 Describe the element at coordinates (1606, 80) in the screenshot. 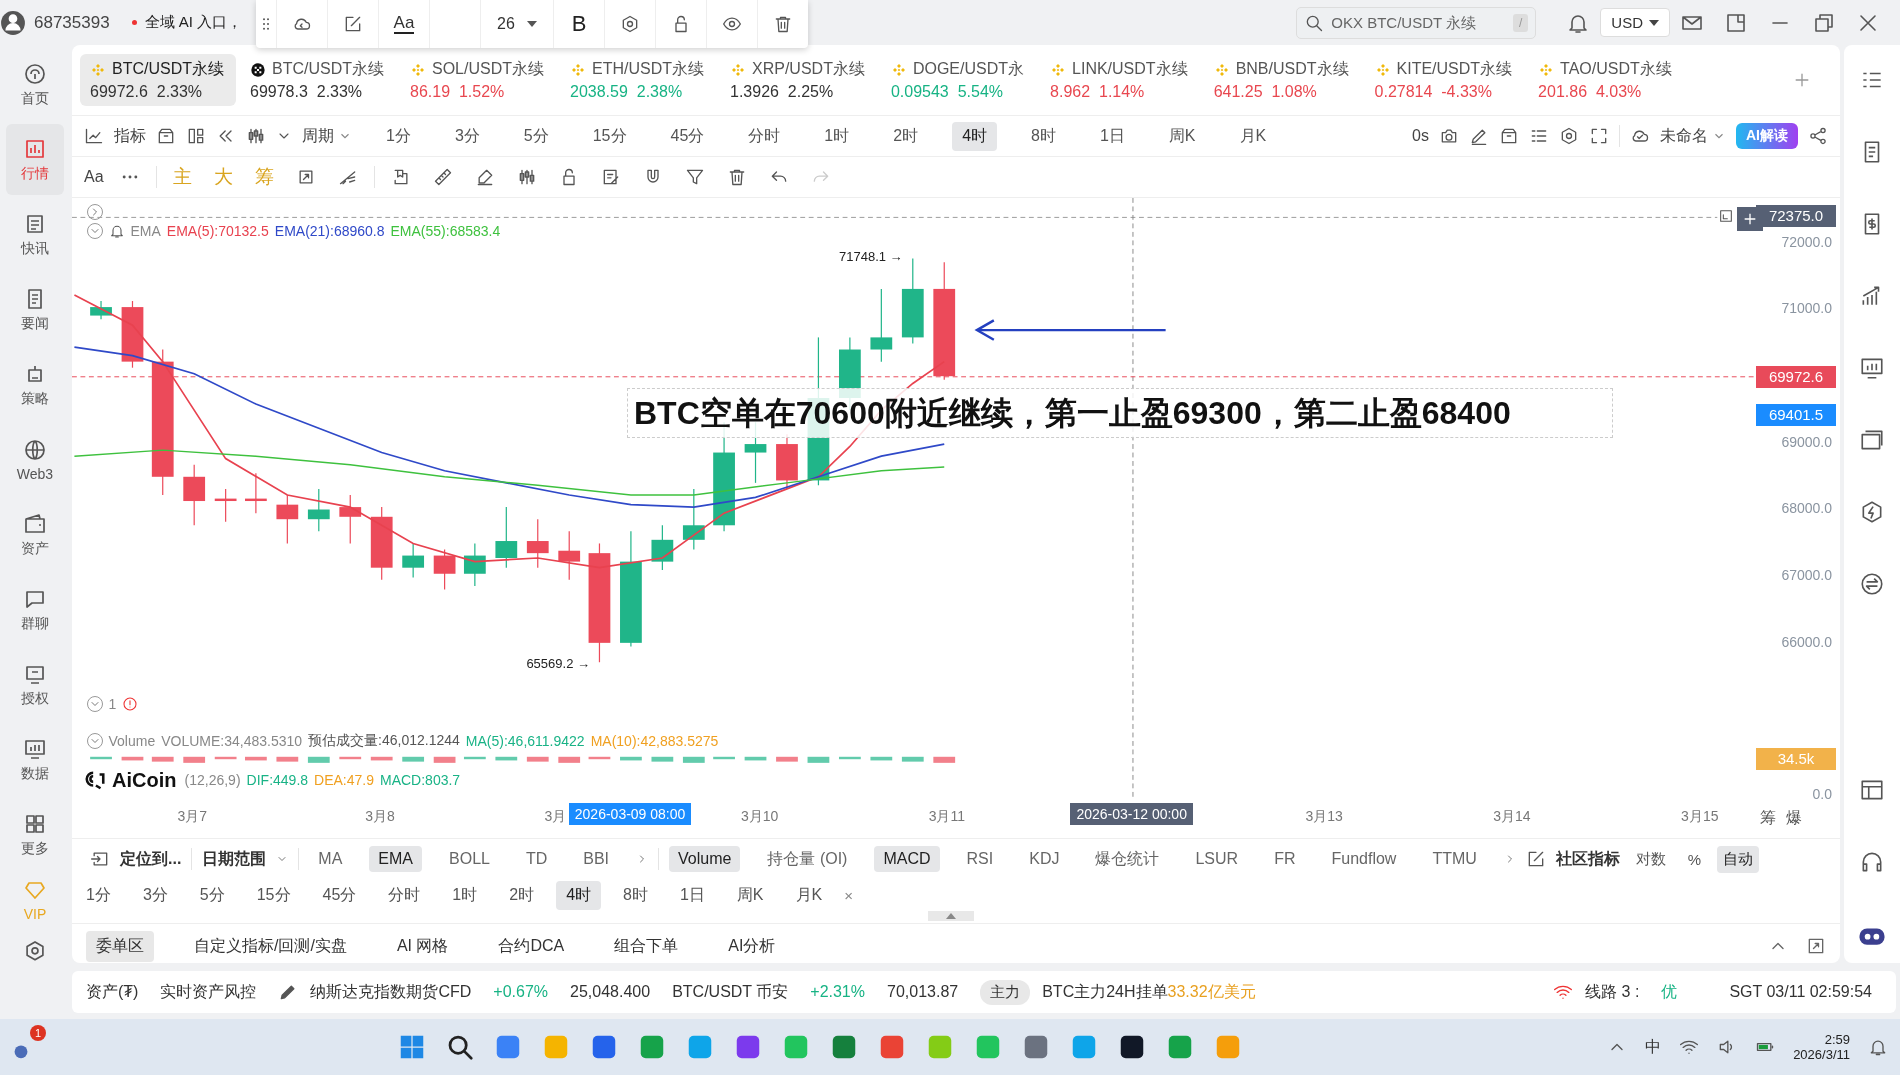

I see `ticker-tab: TAO/USDT永续 201.86 4.03%` at that location.